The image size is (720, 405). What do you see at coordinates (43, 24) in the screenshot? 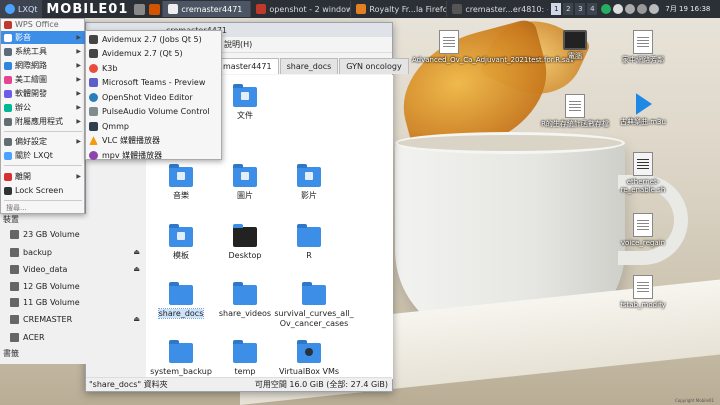
I see `menu-item-wps: WPS Office` at bounding box center [43, 24].